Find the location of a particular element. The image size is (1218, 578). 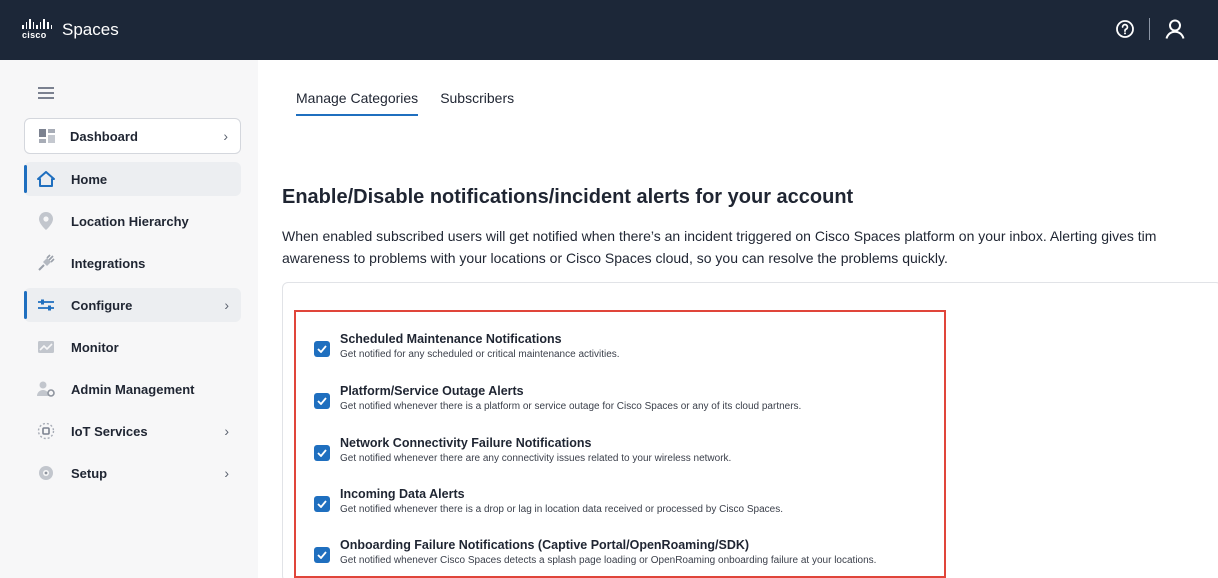

admin-user-icon is located at coordinates (46, 389).